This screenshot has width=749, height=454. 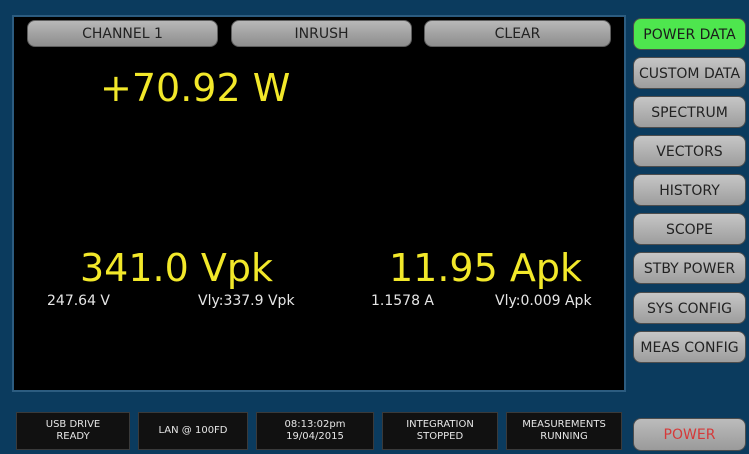 What do you see at coordinates (689, 34) in the screenshot?
I see `sidebar-item-power-data: POWER DATA` at bounding box center [689, 34].